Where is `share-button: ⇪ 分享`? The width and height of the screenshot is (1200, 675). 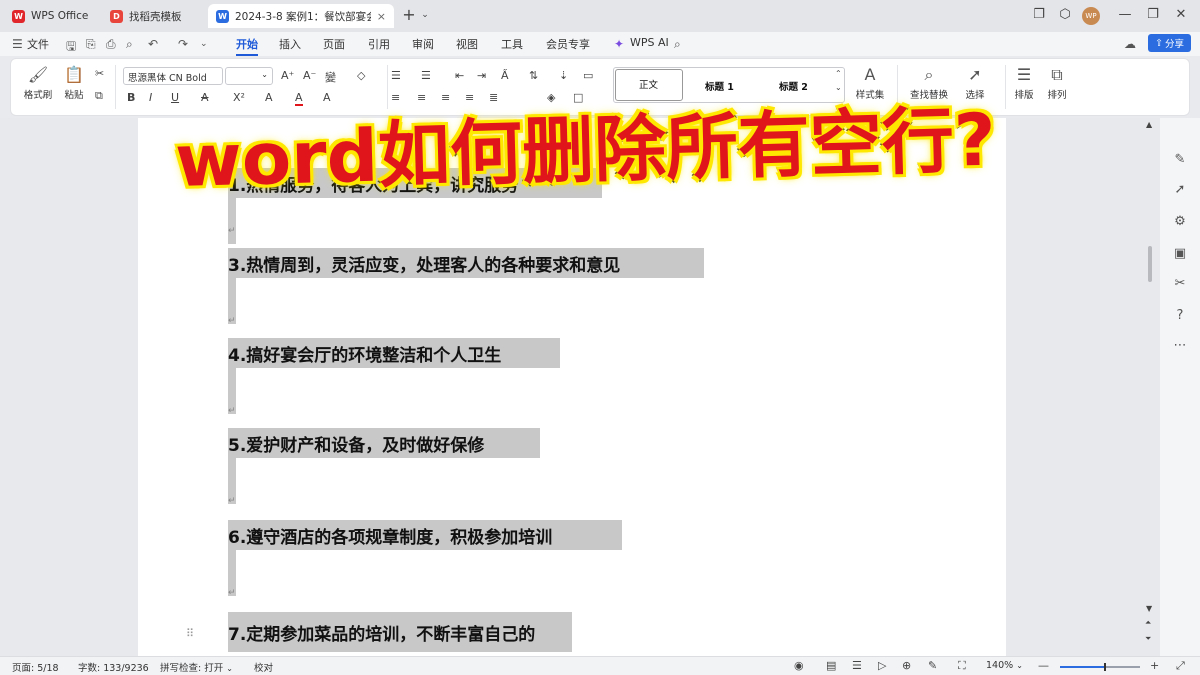
share-button: ⇪ 分享 is located at coordinates (1169, 43).